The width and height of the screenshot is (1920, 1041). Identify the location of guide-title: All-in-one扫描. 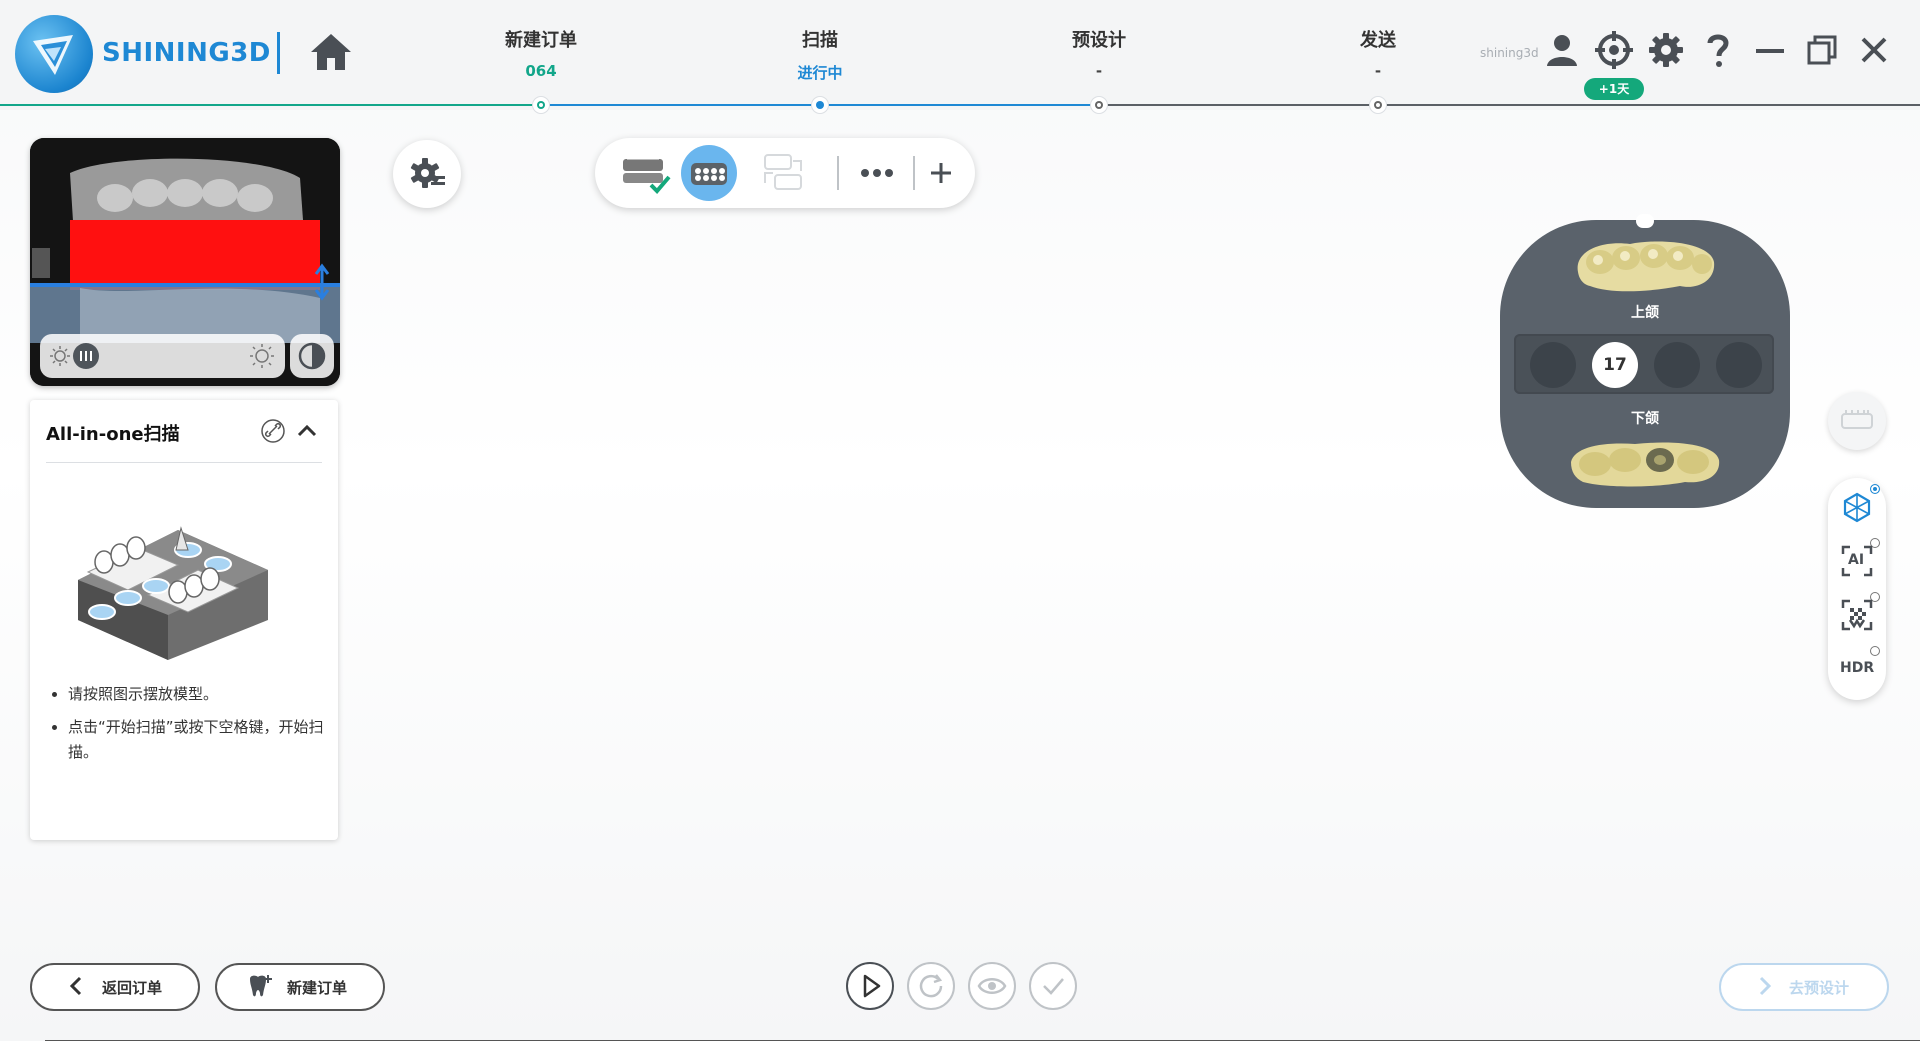
(113, 434).